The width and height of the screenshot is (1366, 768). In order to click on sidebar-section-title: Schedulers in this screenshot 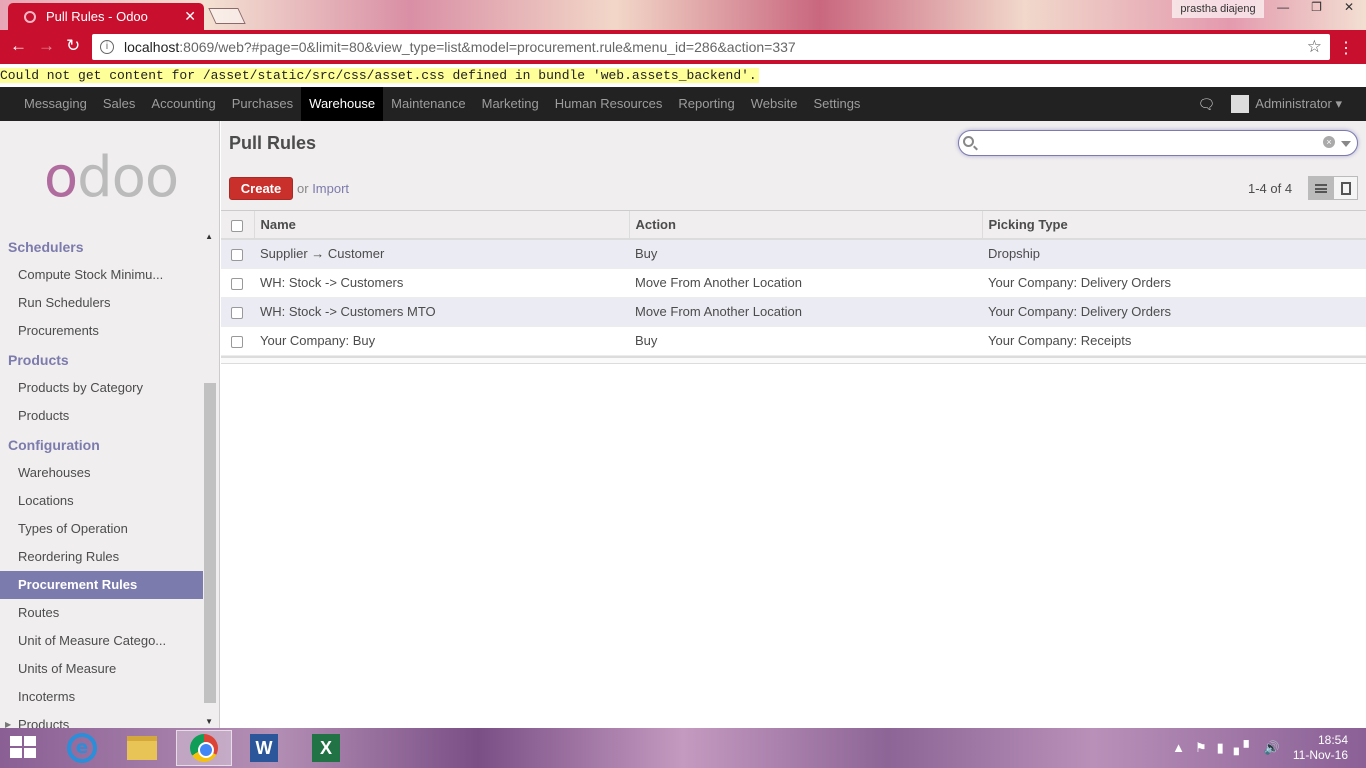, I will do `click(46, 247)`.